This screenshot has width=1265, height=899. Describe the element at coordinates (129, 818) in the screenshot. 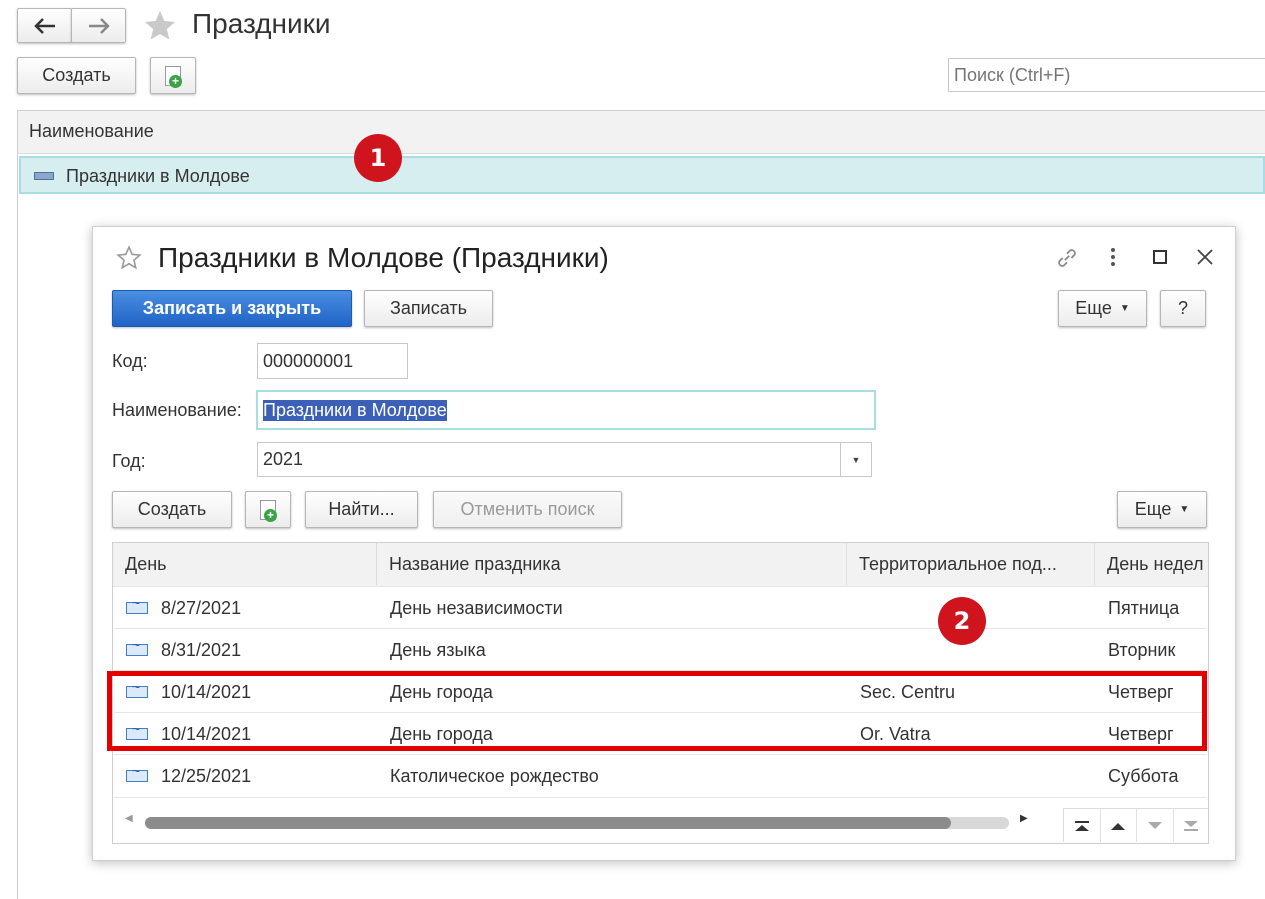

I see `scroll-left-icon: ◀` at that location.